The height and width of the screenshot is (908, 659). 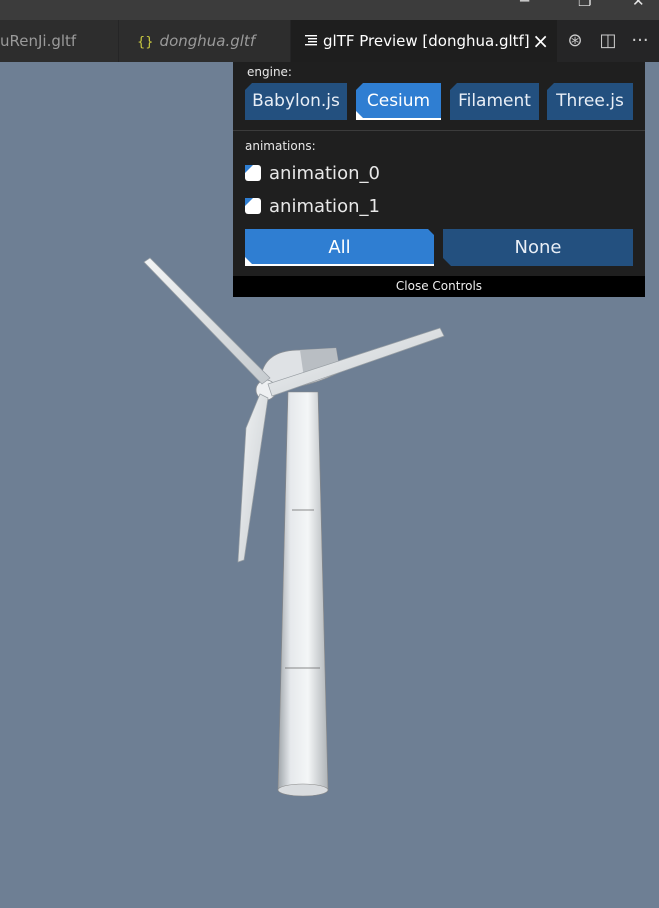 What do you see at coordinates (524, 4) in the screenshot?
I see `minimize-icon: ─` at bounding box center [524, 4].